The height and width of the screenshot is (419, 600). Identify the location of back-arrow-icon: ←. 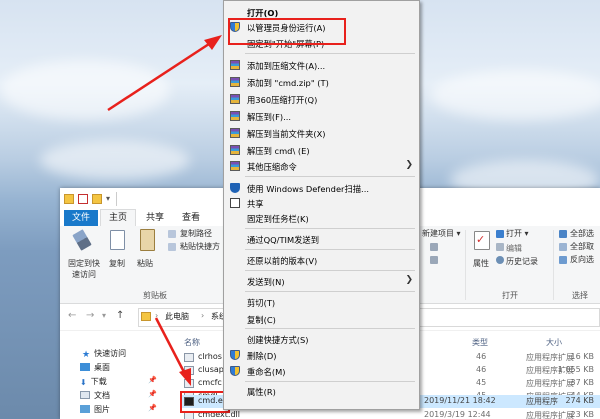
(72, 315).